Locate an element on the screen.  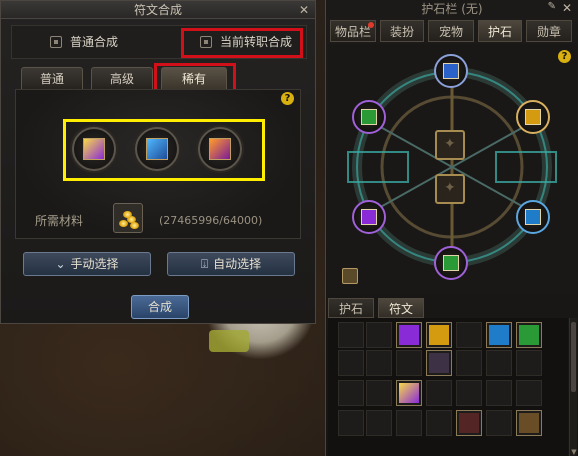
rune-inventory-grid is located at coordinates (448, 387).